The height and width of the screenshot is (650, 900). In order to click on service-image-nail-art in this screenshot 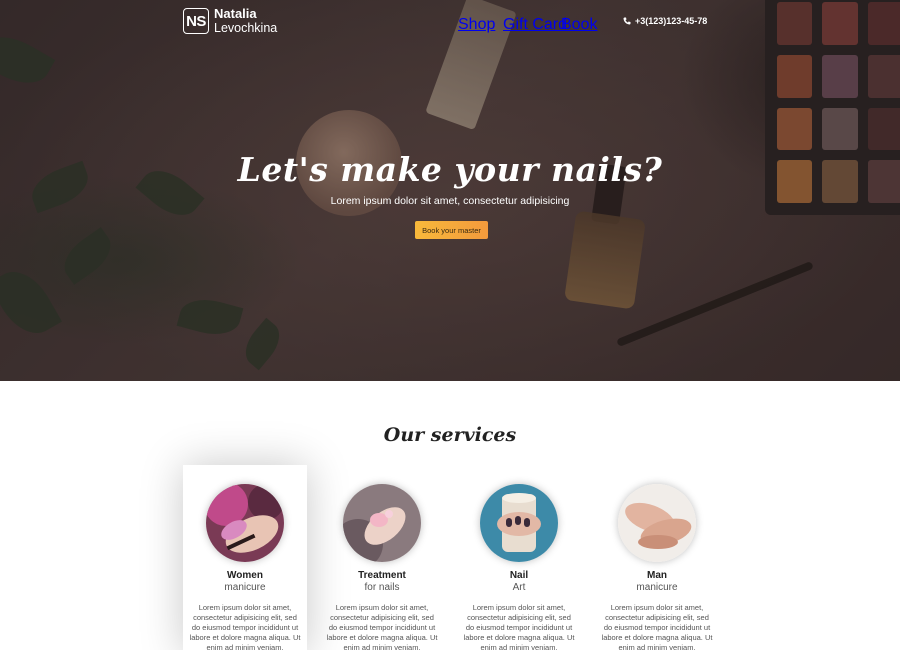, I will do `click(519, 523)`.